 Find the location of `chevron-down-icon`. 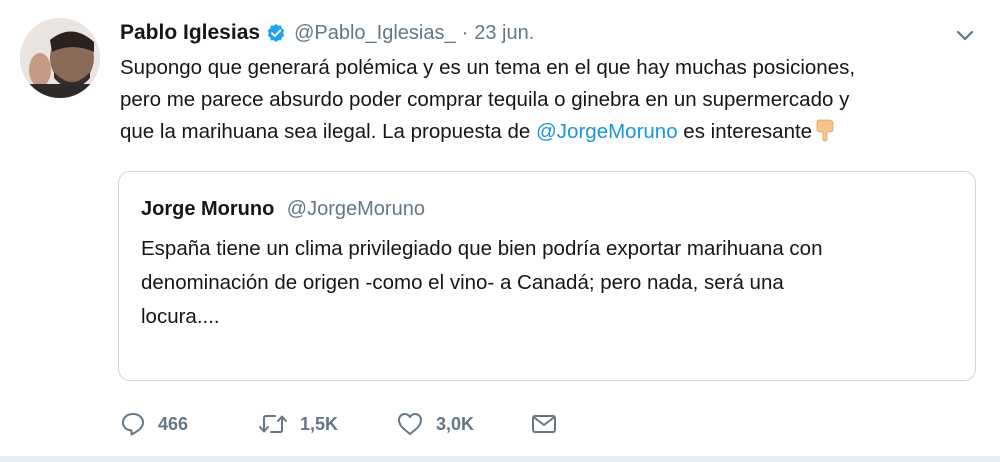

chevron-down-icon is located at coordinates (965, 35).